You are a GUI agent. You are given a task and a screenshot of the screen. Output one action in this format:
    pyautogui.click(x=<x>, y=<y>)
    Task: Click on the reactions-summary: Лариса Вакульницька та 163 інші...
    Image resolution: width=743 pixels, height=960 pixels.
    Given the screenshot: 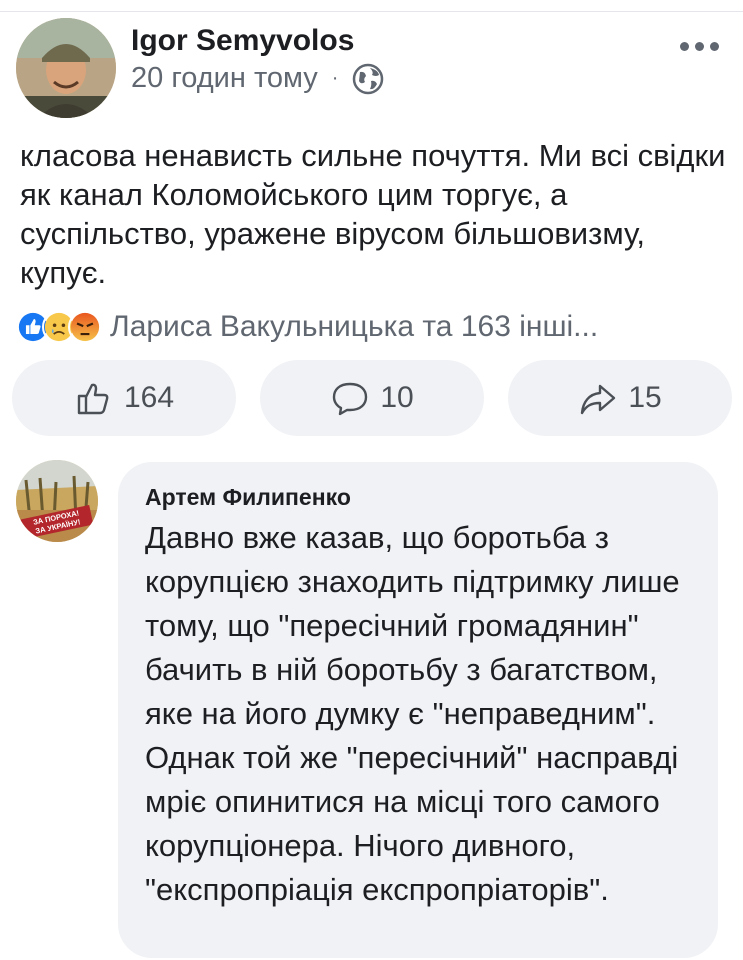 What is the action you would take?
    pyautogui.click(x=307, y=327)
    